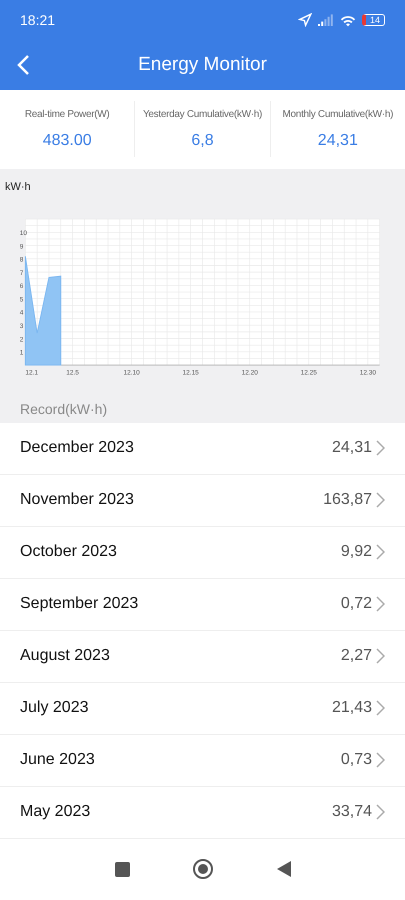  Describe the element at coordinates (203, 869) in the screenshot. I see `home-button` at that location.